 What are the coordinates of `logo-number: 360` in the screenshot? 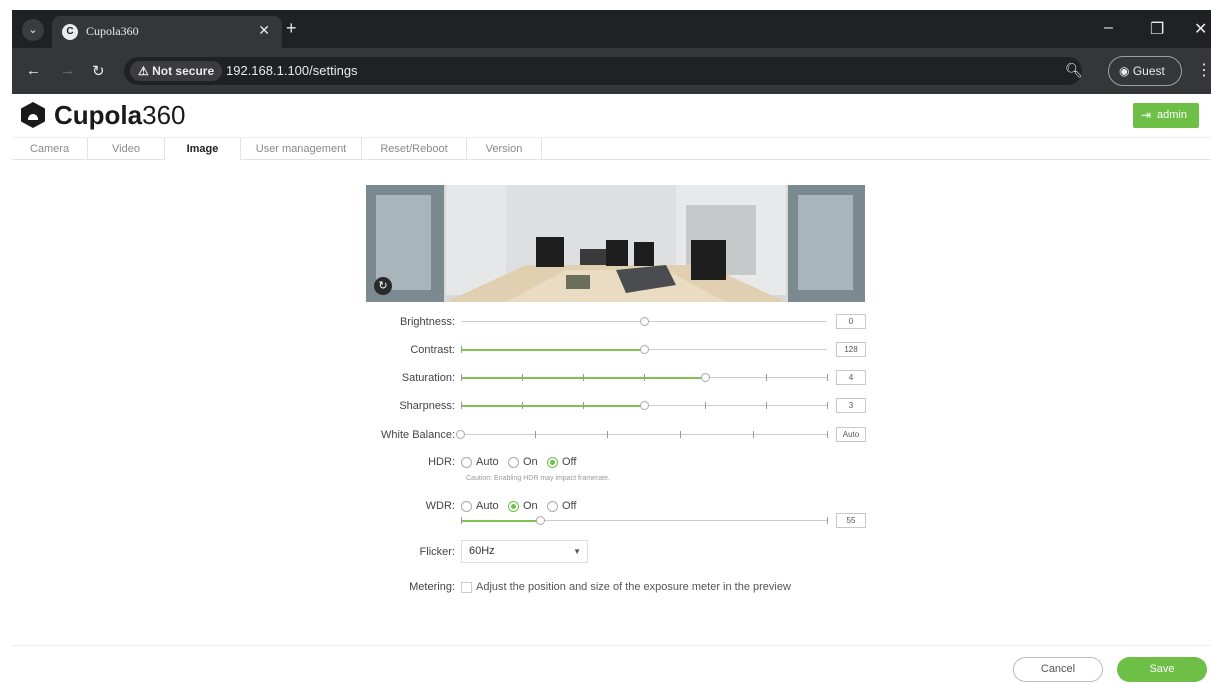 It's located at (164, 115).